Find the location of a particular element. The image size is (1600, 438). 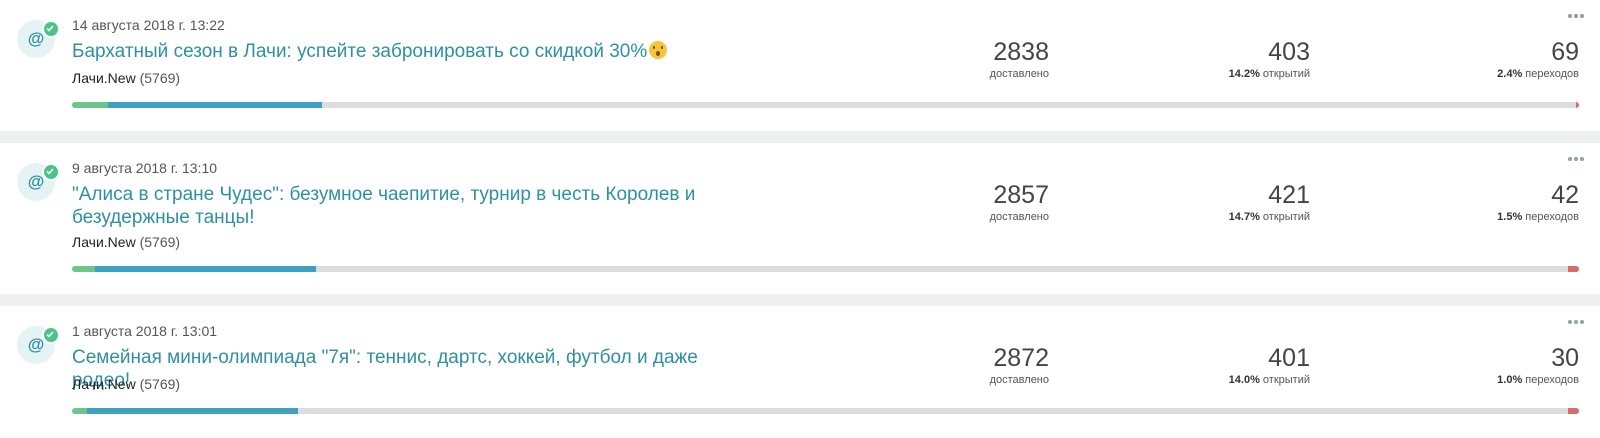

clicks-label: 1.0% переходов is located at coordinates (1499, 380).